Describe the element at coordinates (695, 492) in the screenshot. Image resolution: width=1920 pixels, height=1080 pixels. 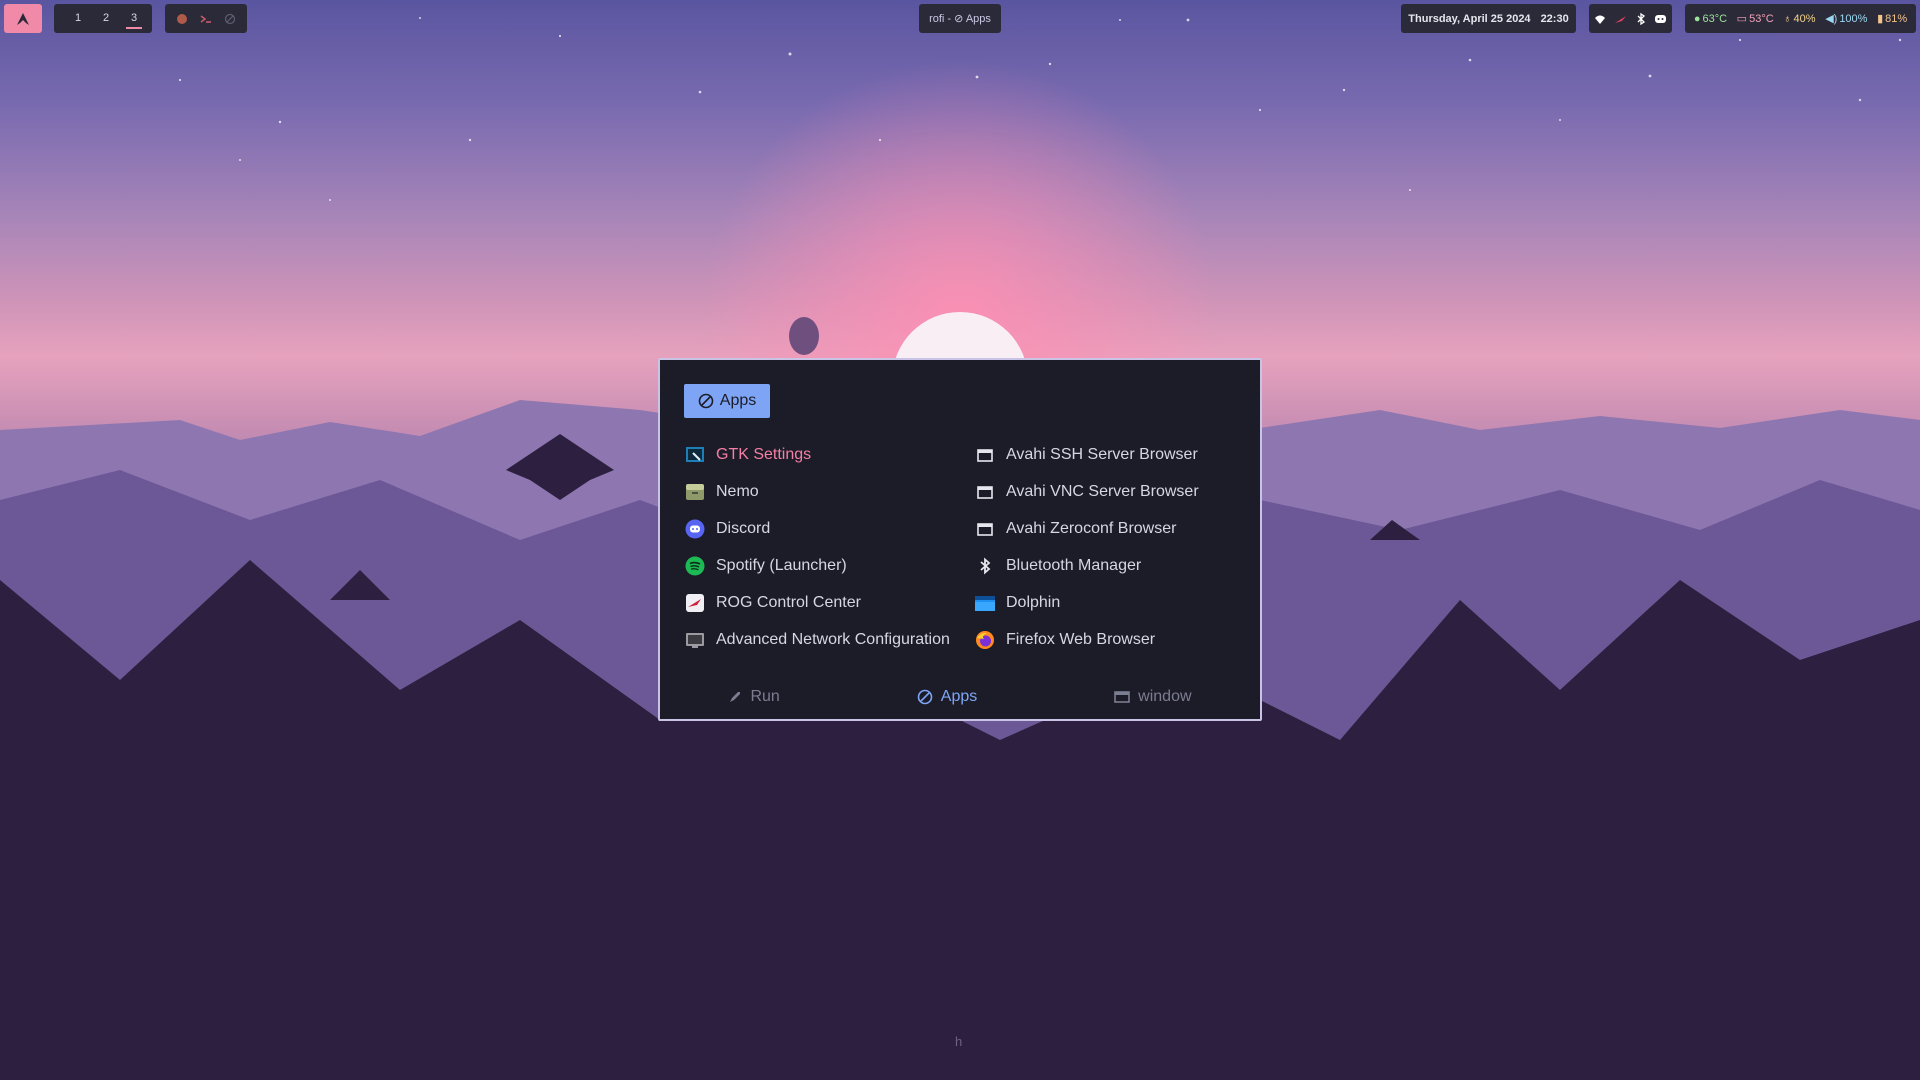
I see `nemo-icon` at that location.